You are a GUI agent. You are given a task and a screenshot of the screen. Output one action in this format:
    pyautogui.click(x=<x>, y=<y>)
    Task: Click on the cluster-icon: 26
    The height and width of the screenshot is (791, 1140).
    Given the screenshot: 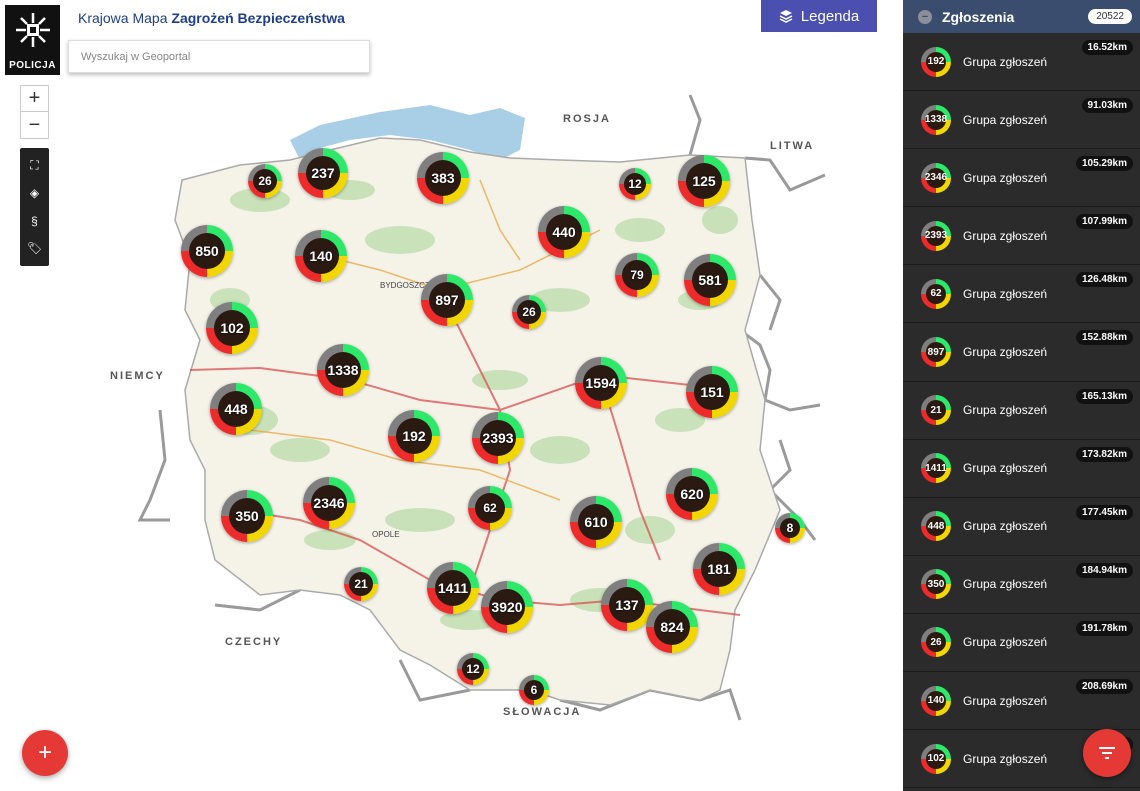 What is the action you would take?
    pyautogui.click(x=936, y=642)
    